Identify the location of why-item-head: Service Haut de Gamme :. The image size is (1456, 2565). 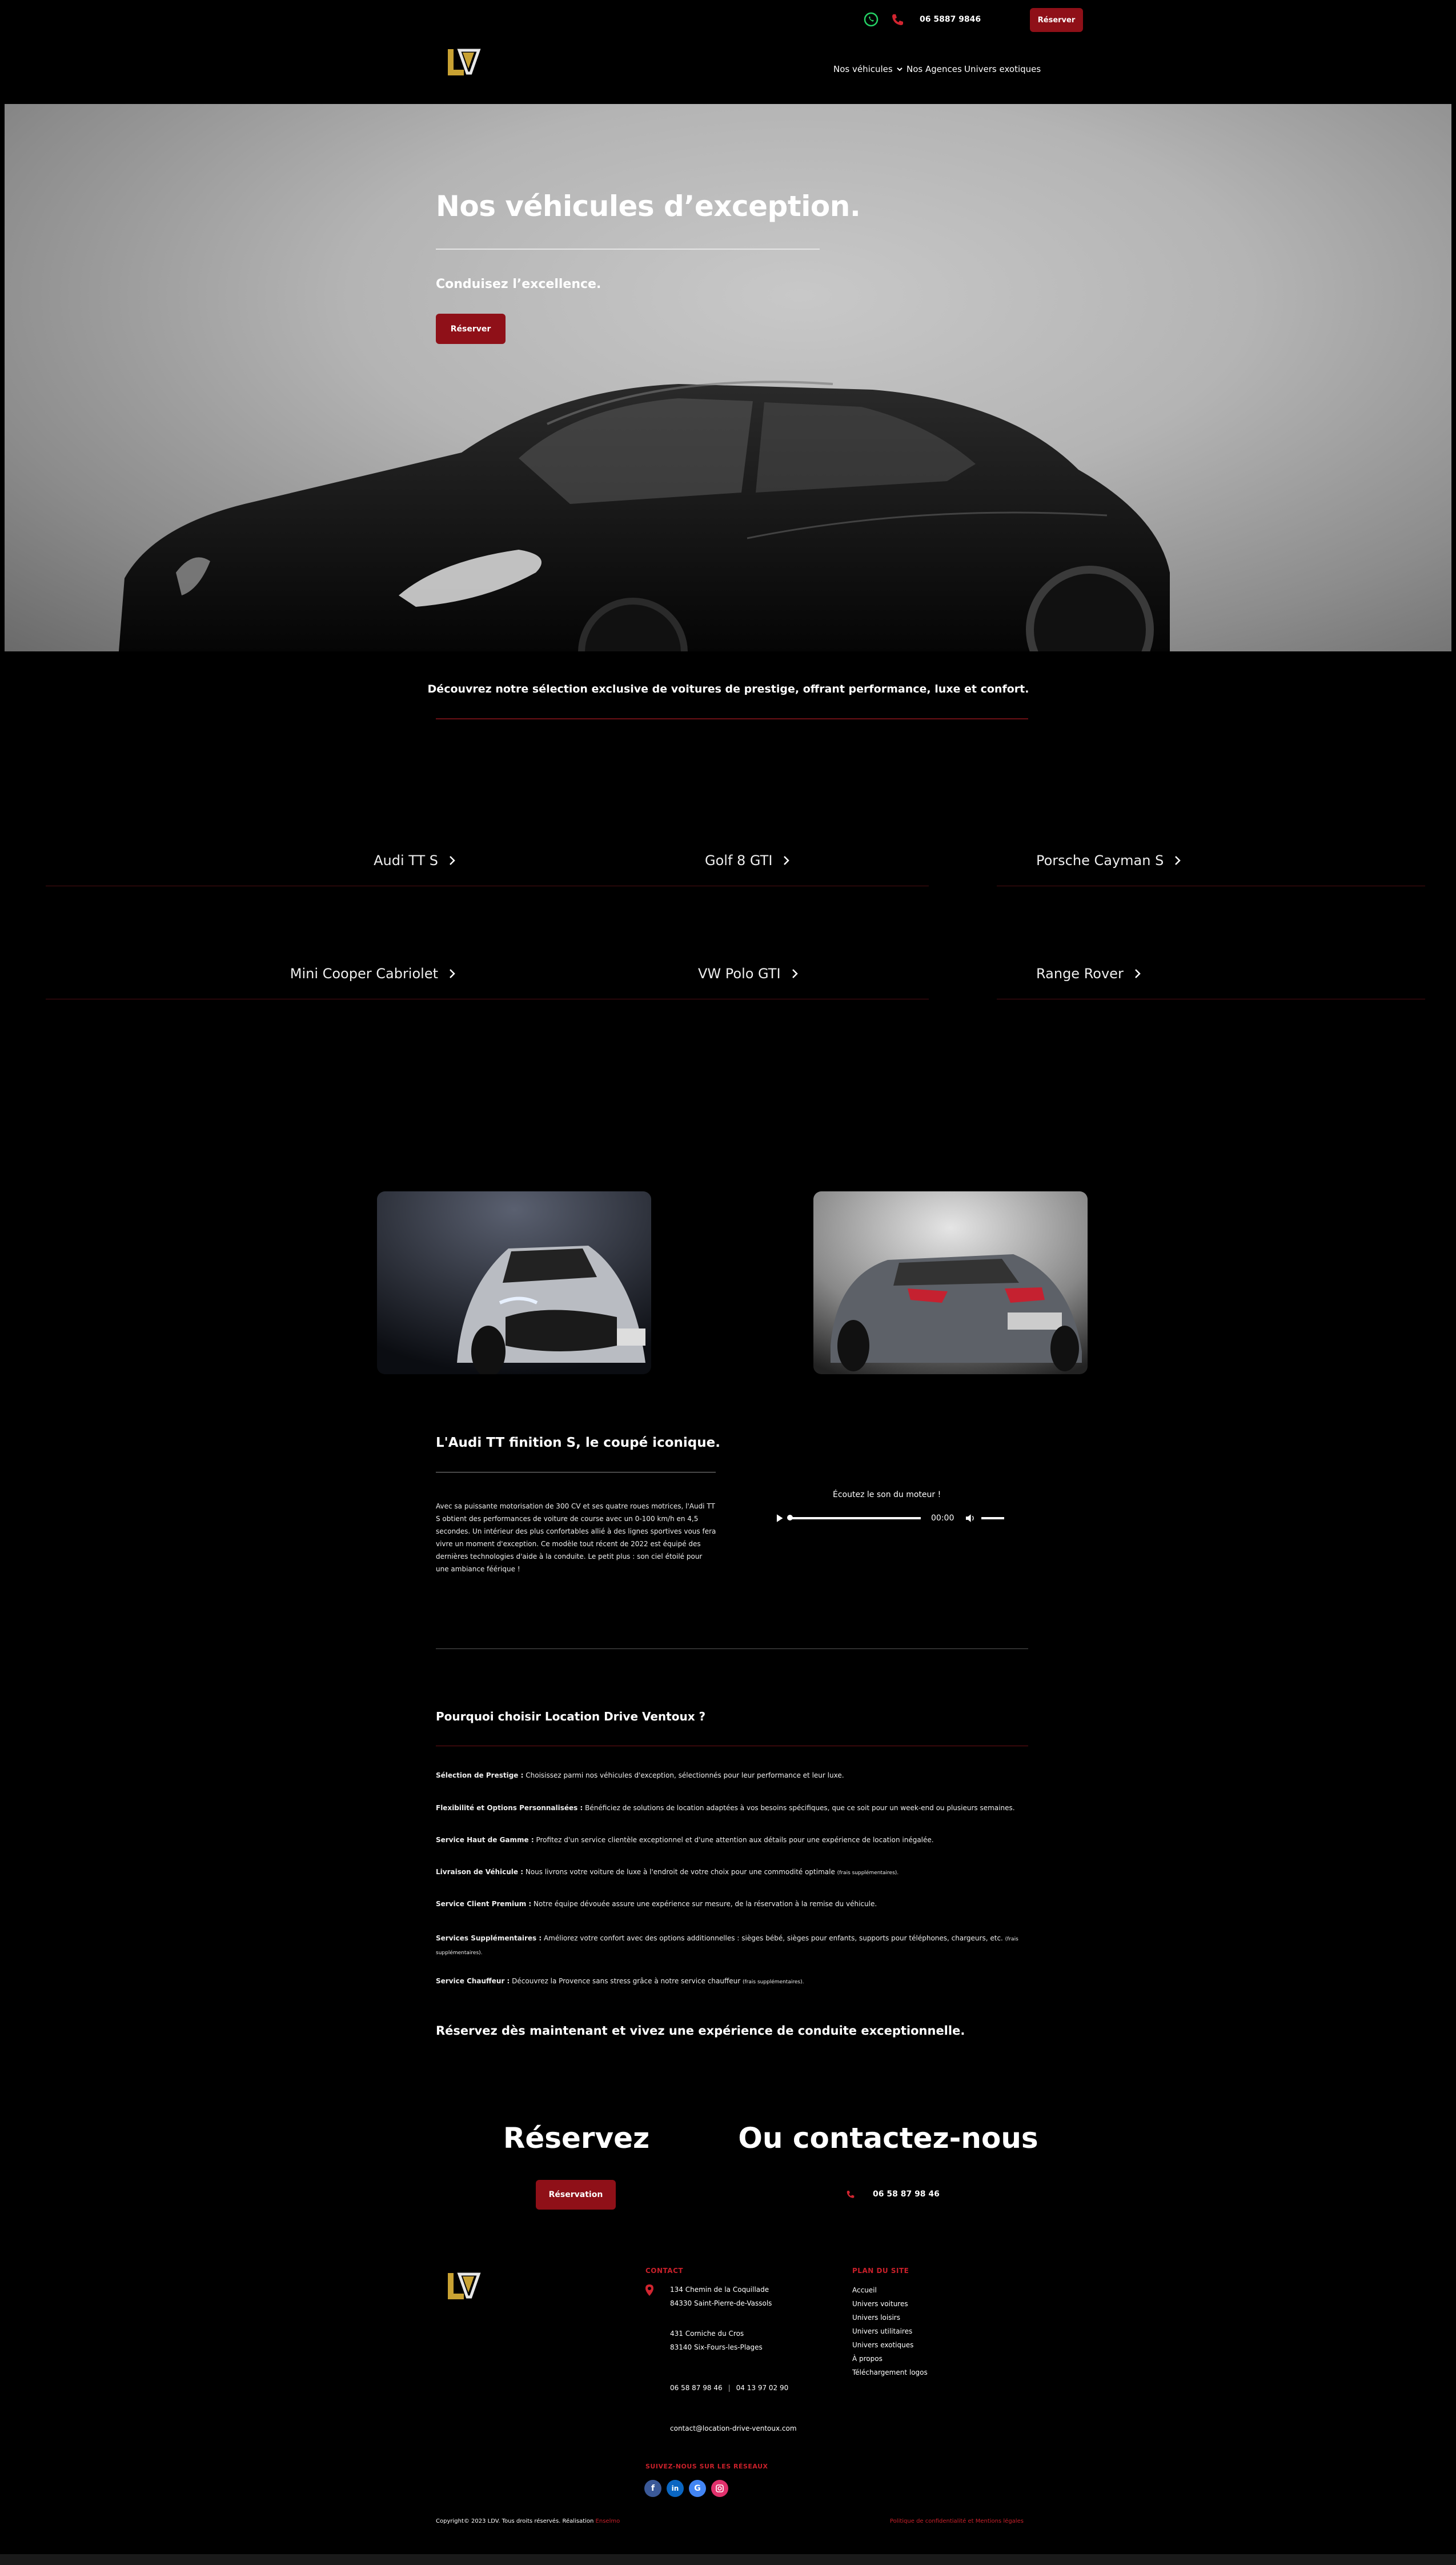
(485, 1840).